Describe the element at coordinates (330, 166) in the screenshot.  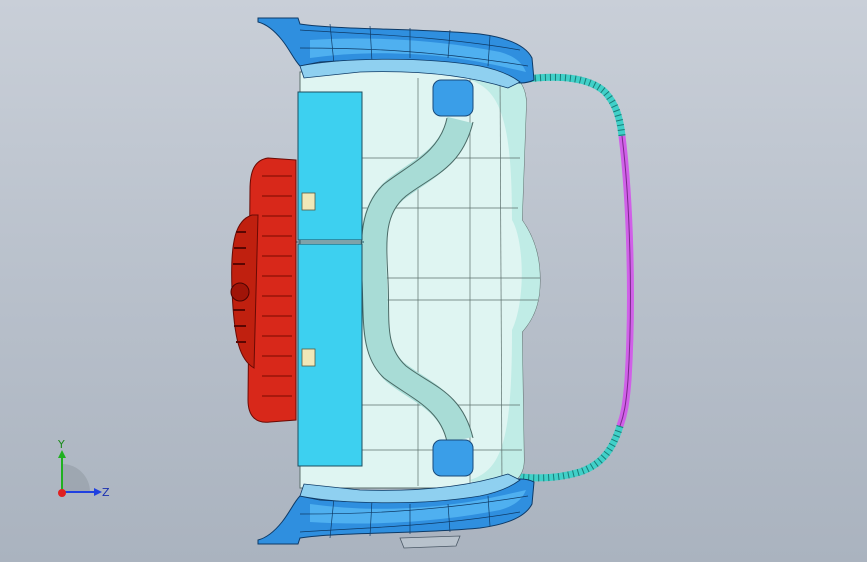
I see `rear-panel-upper` at that location.